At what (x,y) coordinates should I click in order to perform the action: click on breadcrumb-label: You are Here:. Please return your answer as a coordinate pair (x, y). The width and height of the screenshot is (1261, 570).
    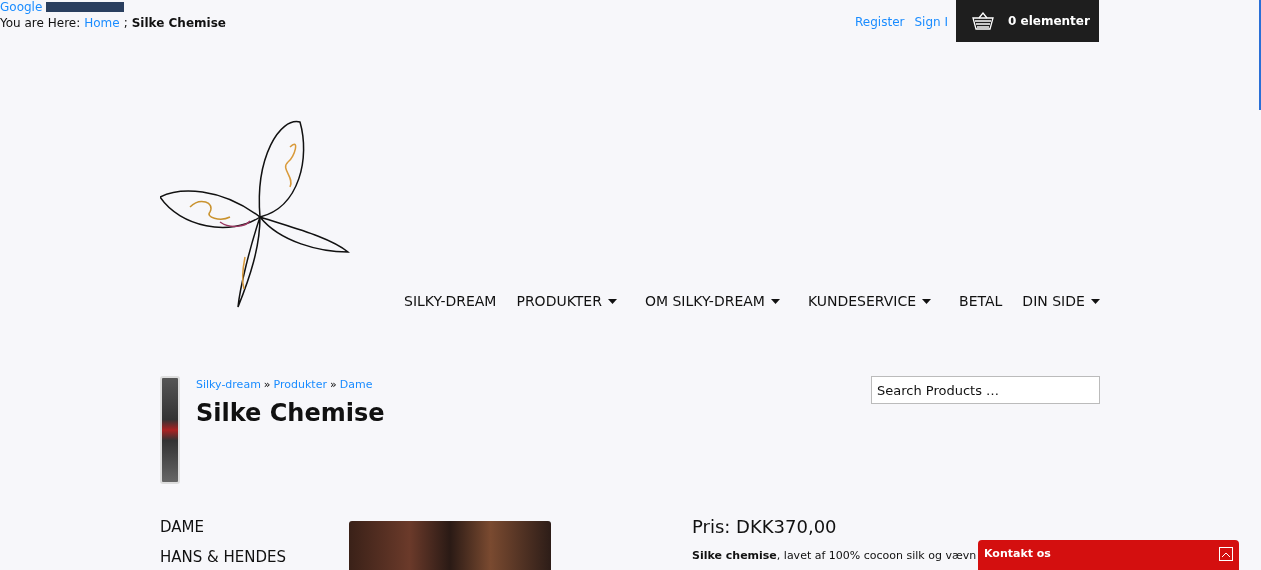
    Looking at the image, I should click on (40, 23).